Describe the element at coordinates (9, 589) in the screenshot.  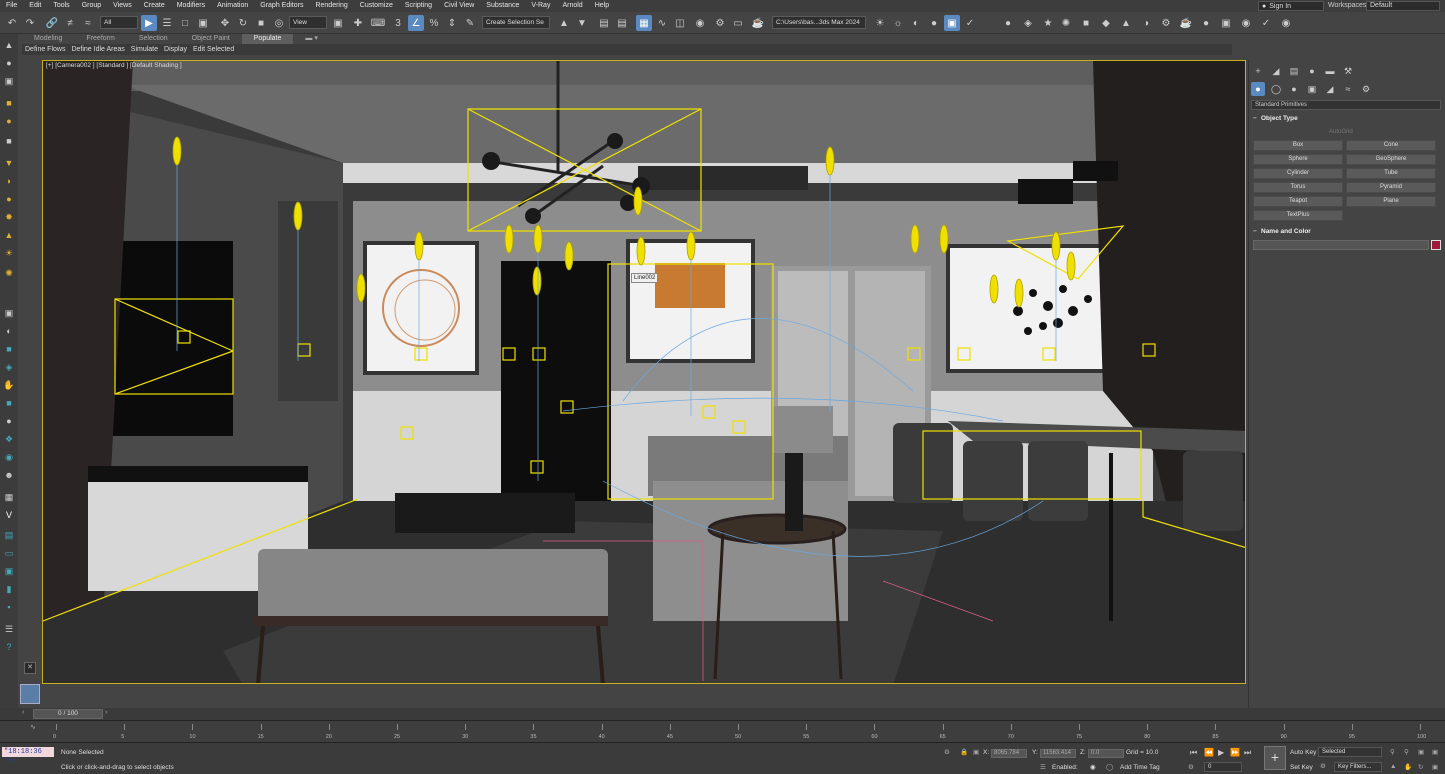
I see `render-blue-icon: ▮` at that location.